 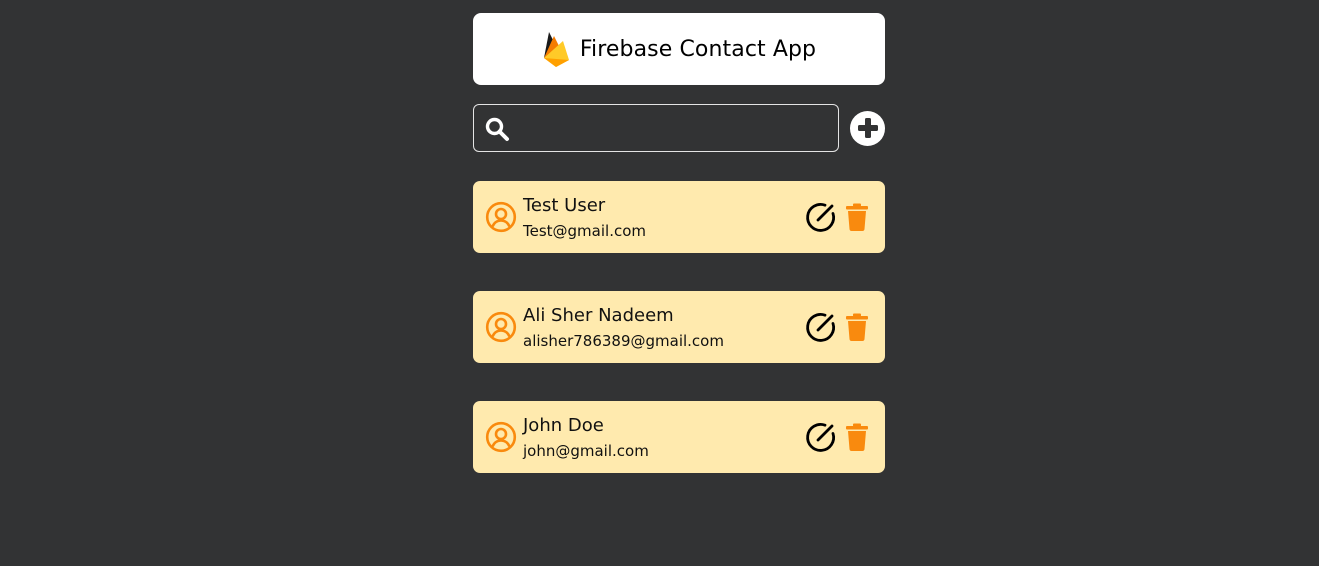 I want to click on contact-info: John Doe john@gmail.com, so click(x=586, y=438).